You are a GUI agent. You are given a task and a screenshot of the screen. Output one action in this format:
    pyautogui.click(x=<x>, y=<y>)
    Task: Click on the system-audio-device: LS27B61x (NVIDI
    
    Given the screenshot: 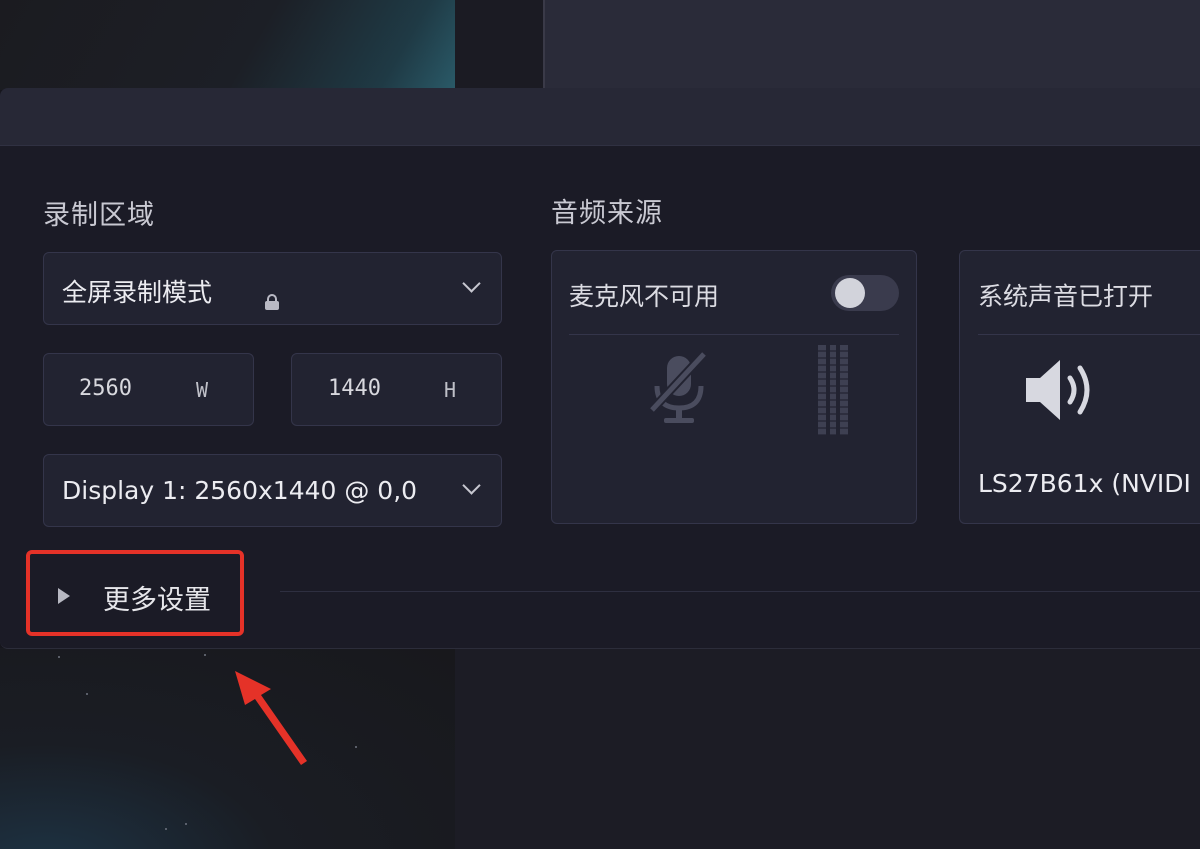 What is the action you would take?
    pyautogui.click(x=1084, y=483)
    